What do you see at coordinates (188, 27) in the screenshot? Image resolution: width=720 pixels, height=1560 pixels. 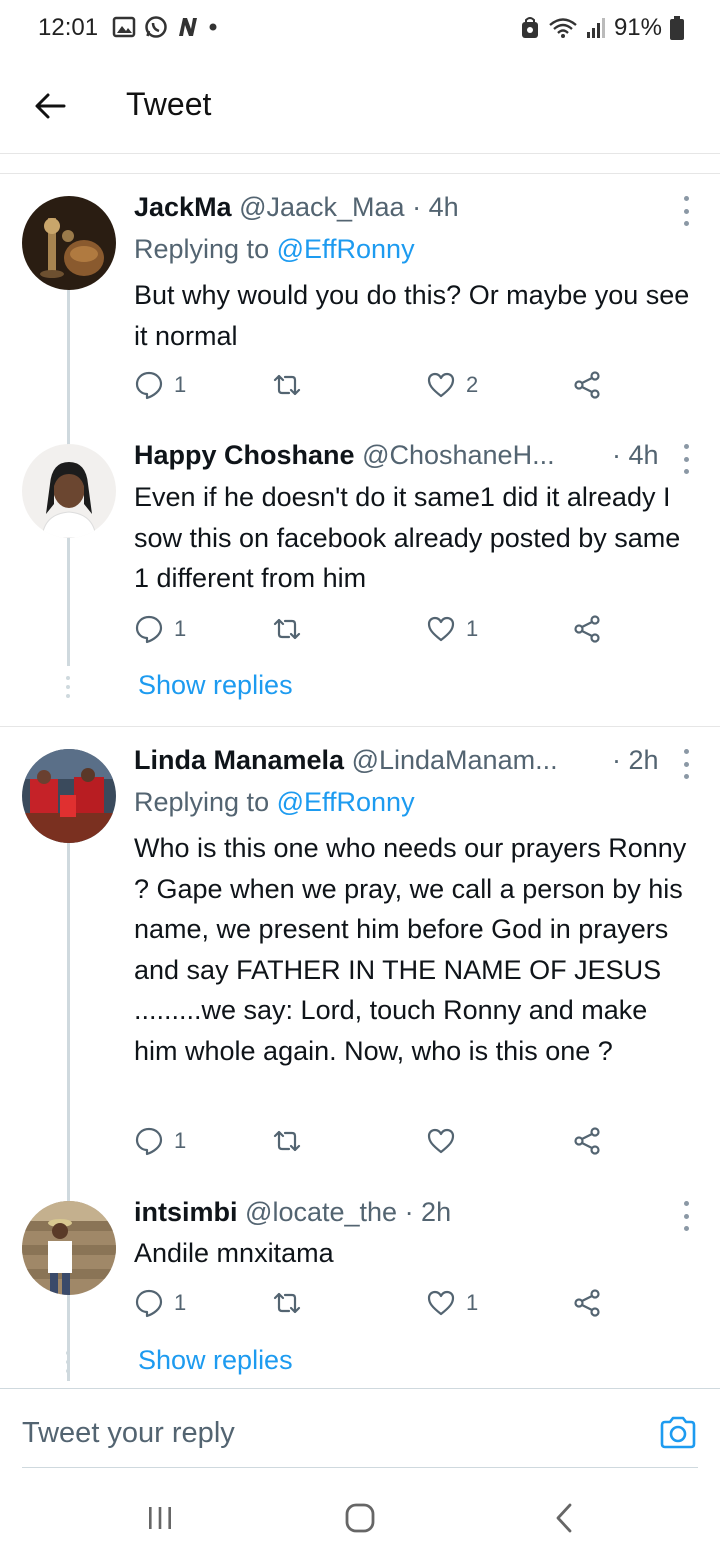 I see `n-icon` at bounding box center [188, 27].